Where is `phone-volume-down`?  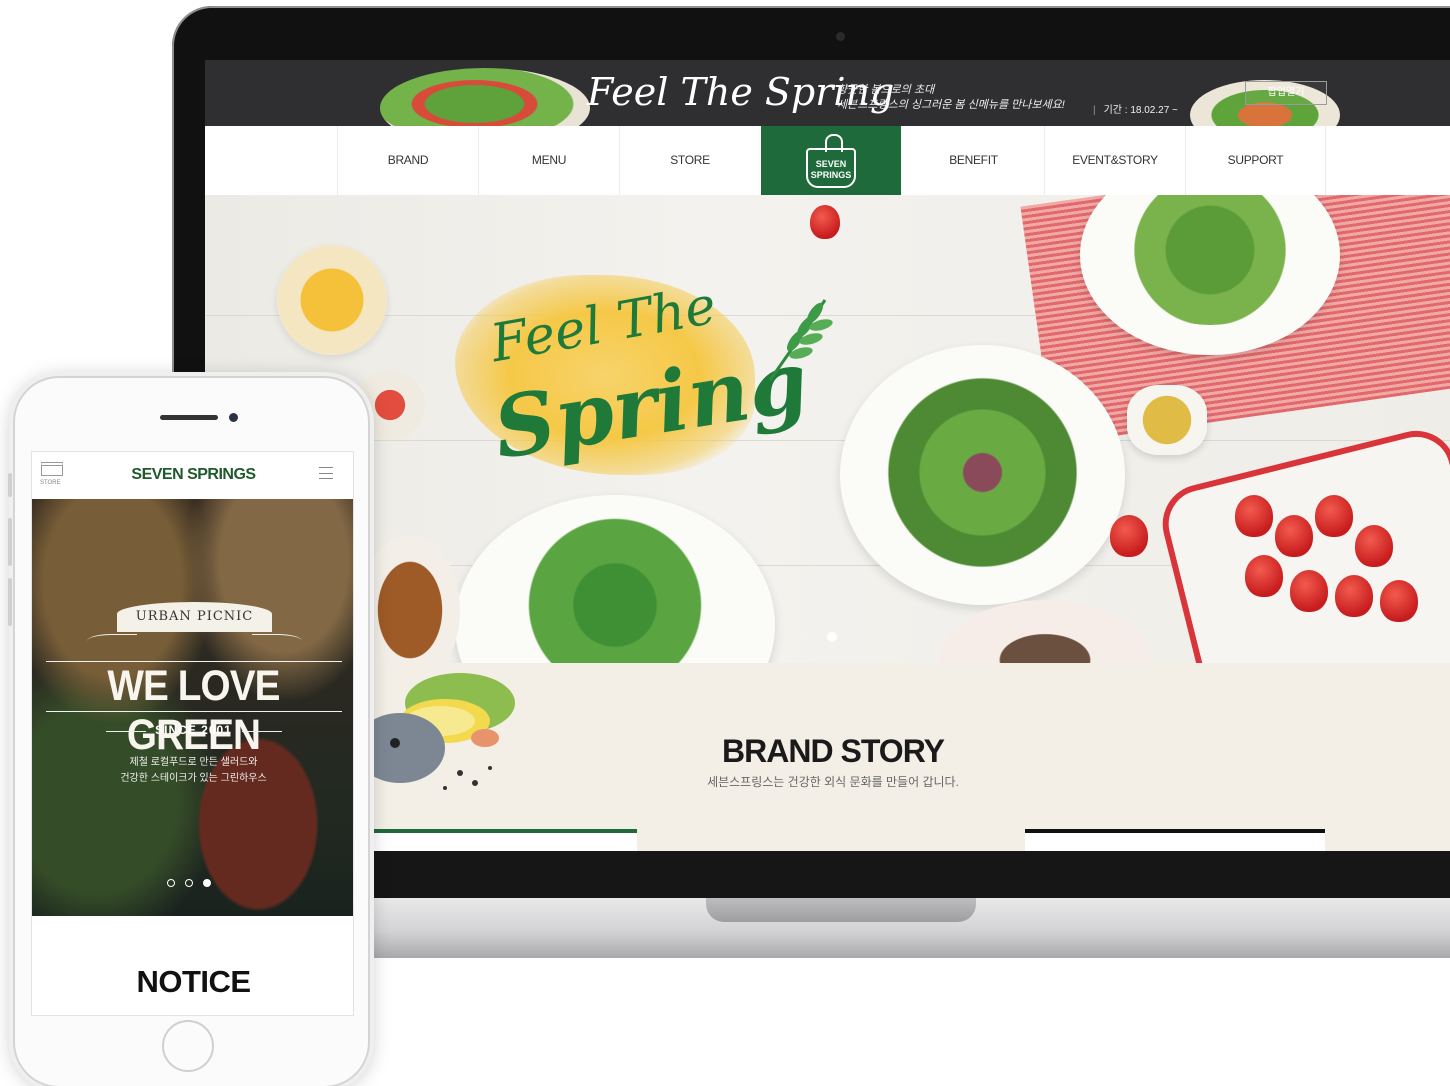
phone-volume-down is located at coordinates (10, 602).